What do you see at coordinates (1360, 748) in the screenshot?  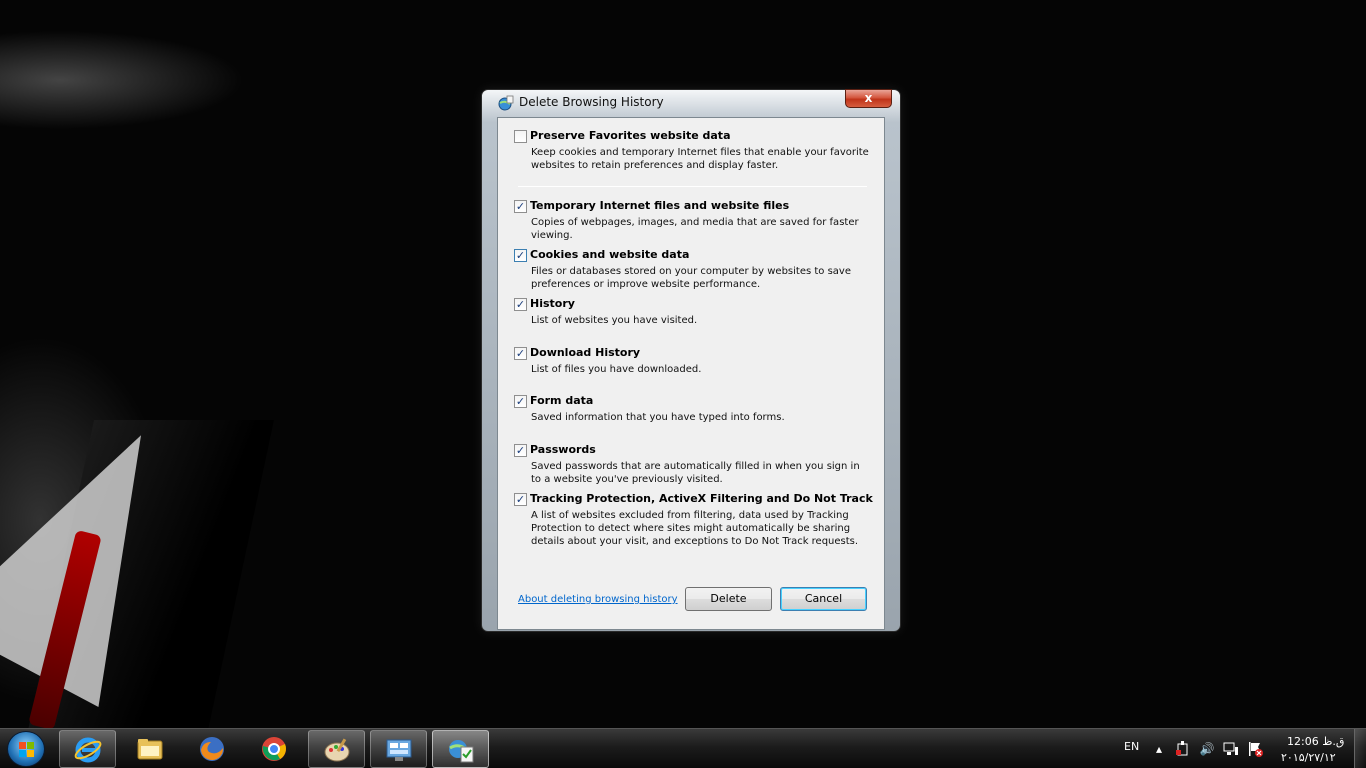 I see `show-desktop-button` at bounding box center [1360, 748].